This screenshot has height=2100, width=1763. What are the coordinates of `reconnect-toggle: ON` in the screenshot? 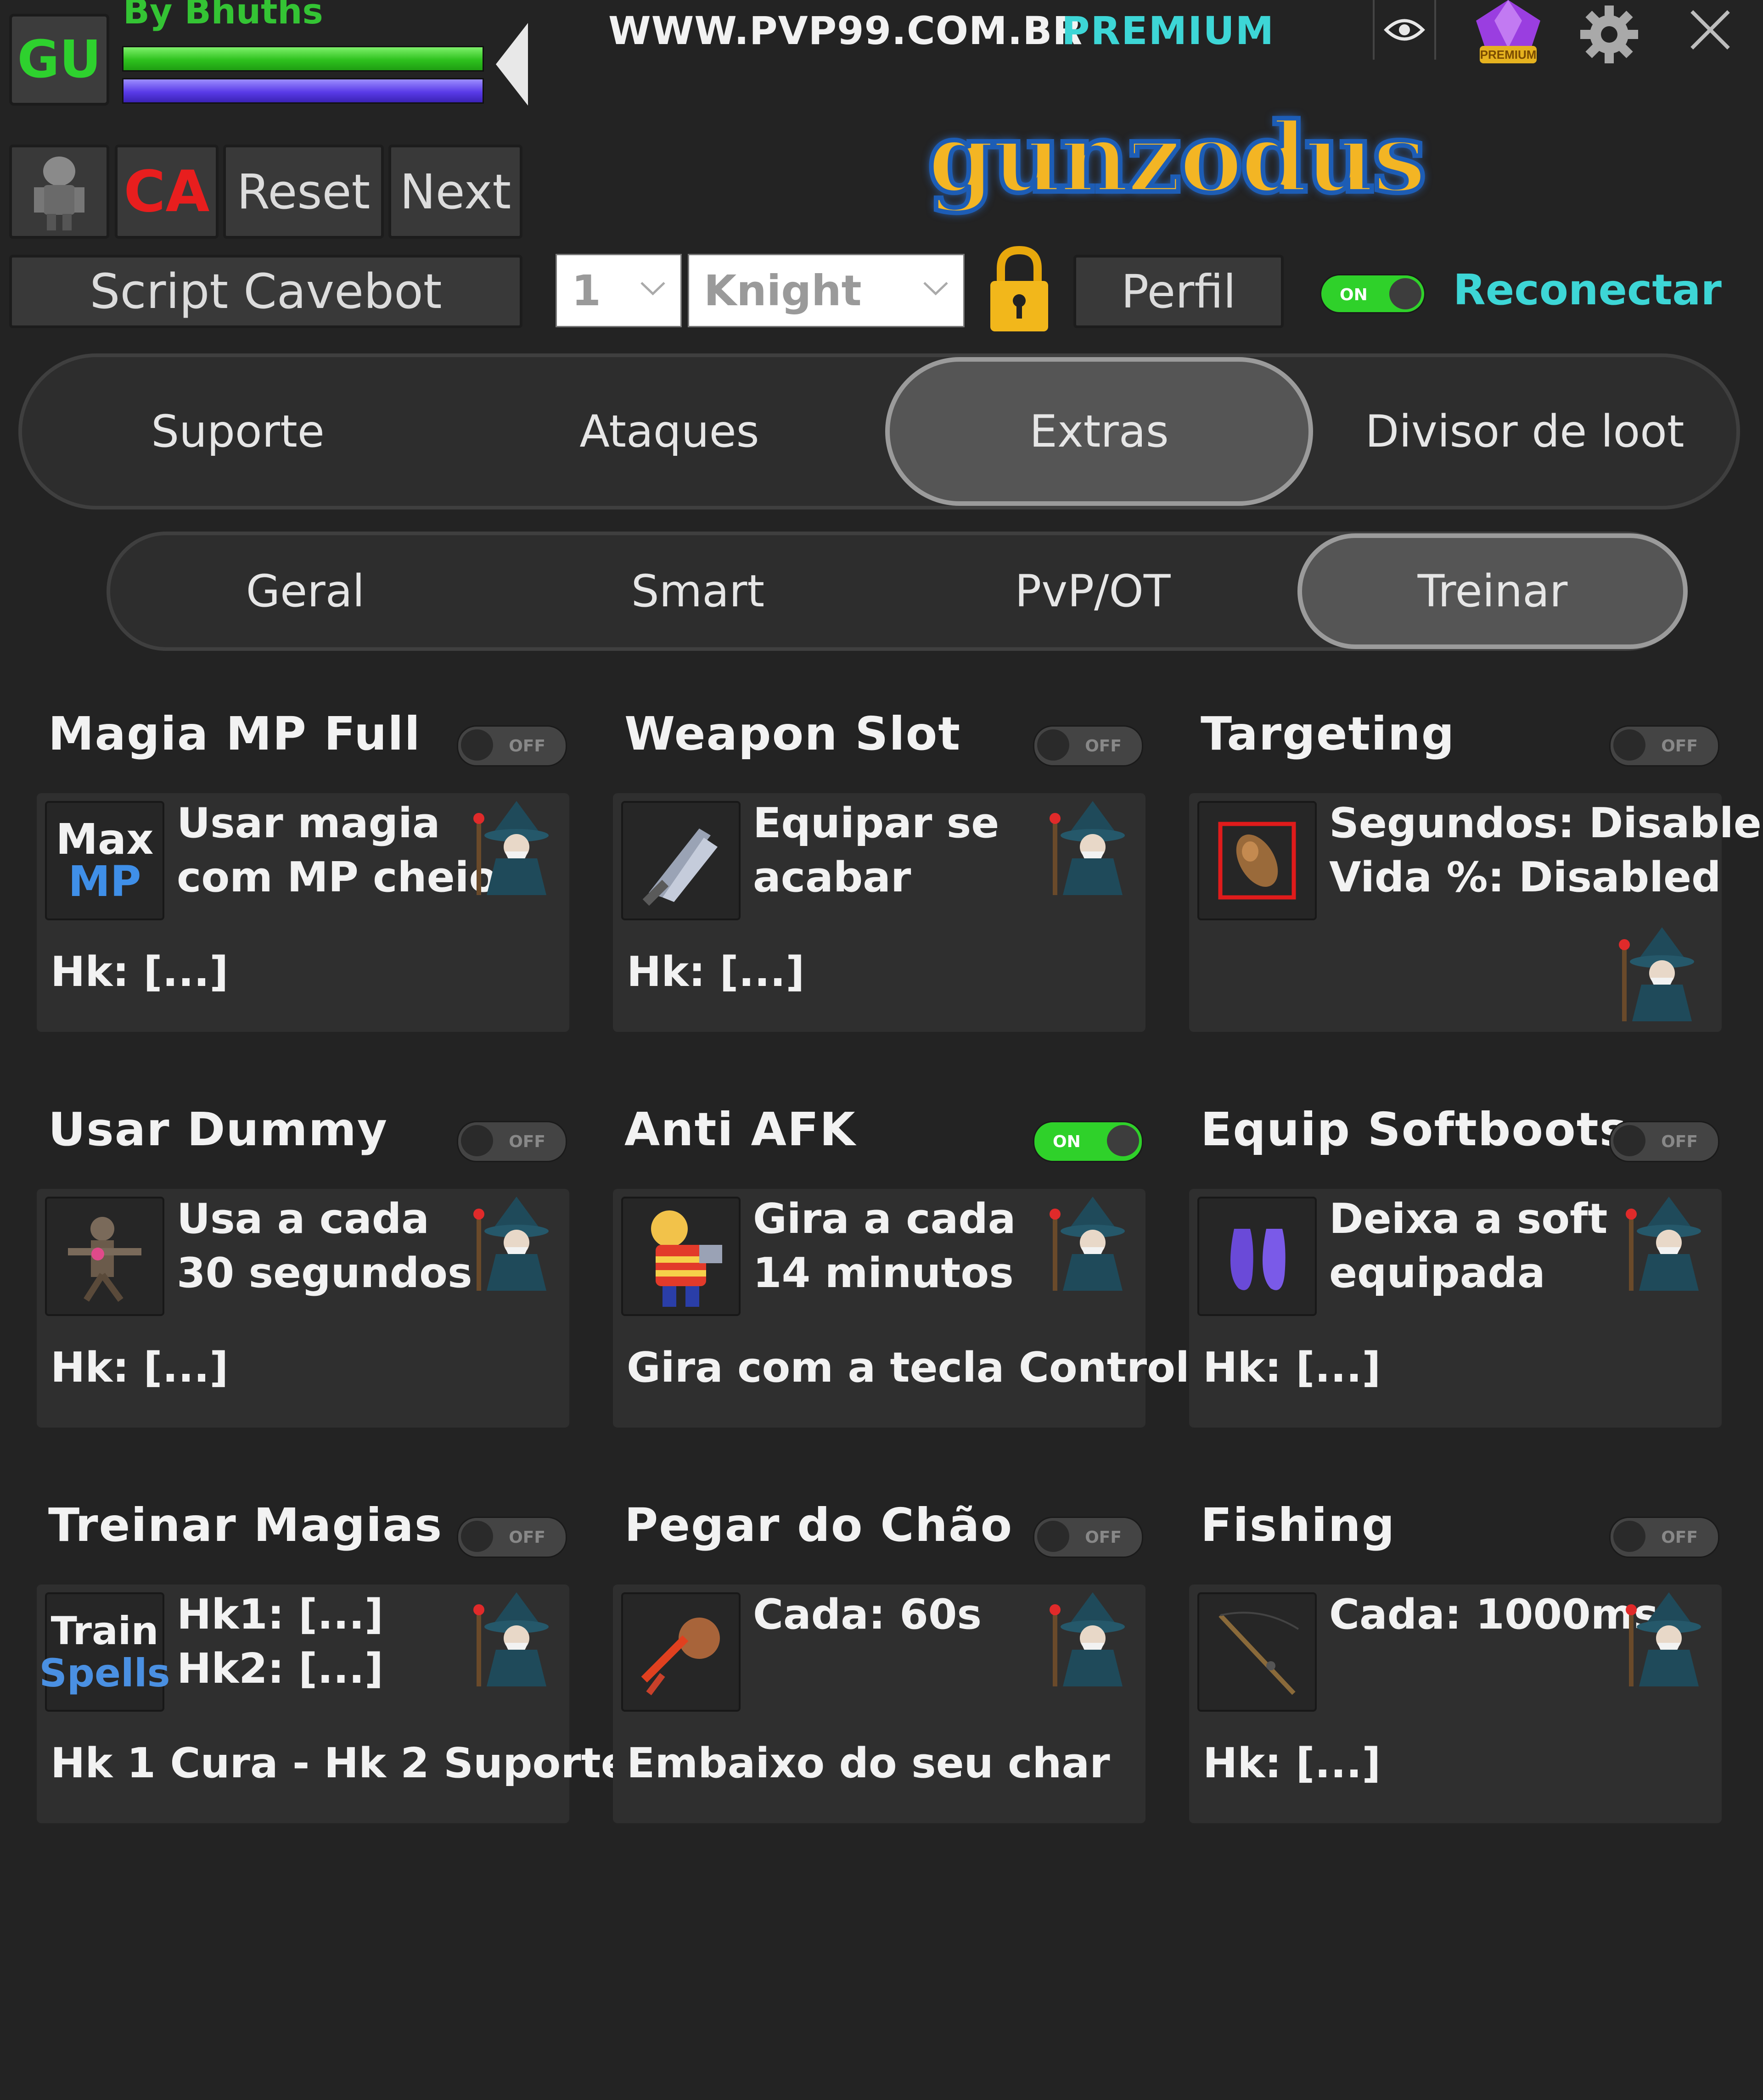 It's located at (1373, 294).